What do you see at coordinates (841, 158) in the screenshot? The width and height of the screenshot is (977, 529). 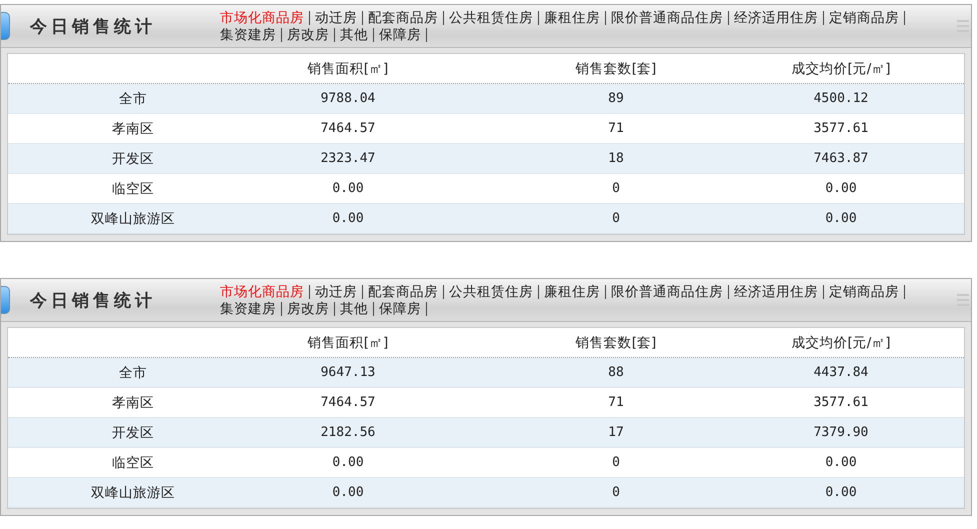 I see `table-cell: 7463.87` at bounding box center [841, 158].